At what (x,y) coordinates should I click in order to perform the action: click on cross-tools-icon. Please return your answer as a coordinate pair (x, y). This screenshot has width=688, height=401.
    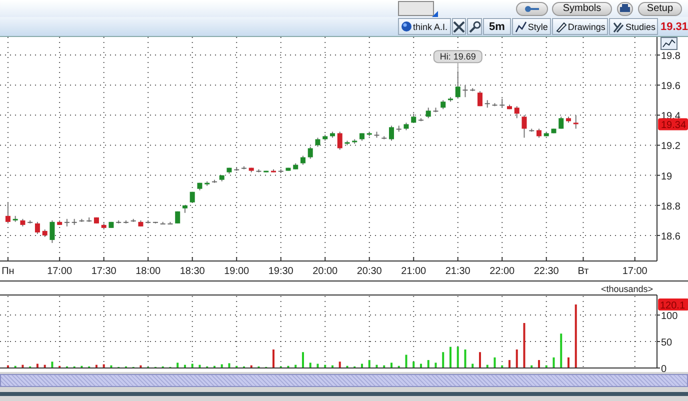
    Looking at the image, I should click on (458, 26).